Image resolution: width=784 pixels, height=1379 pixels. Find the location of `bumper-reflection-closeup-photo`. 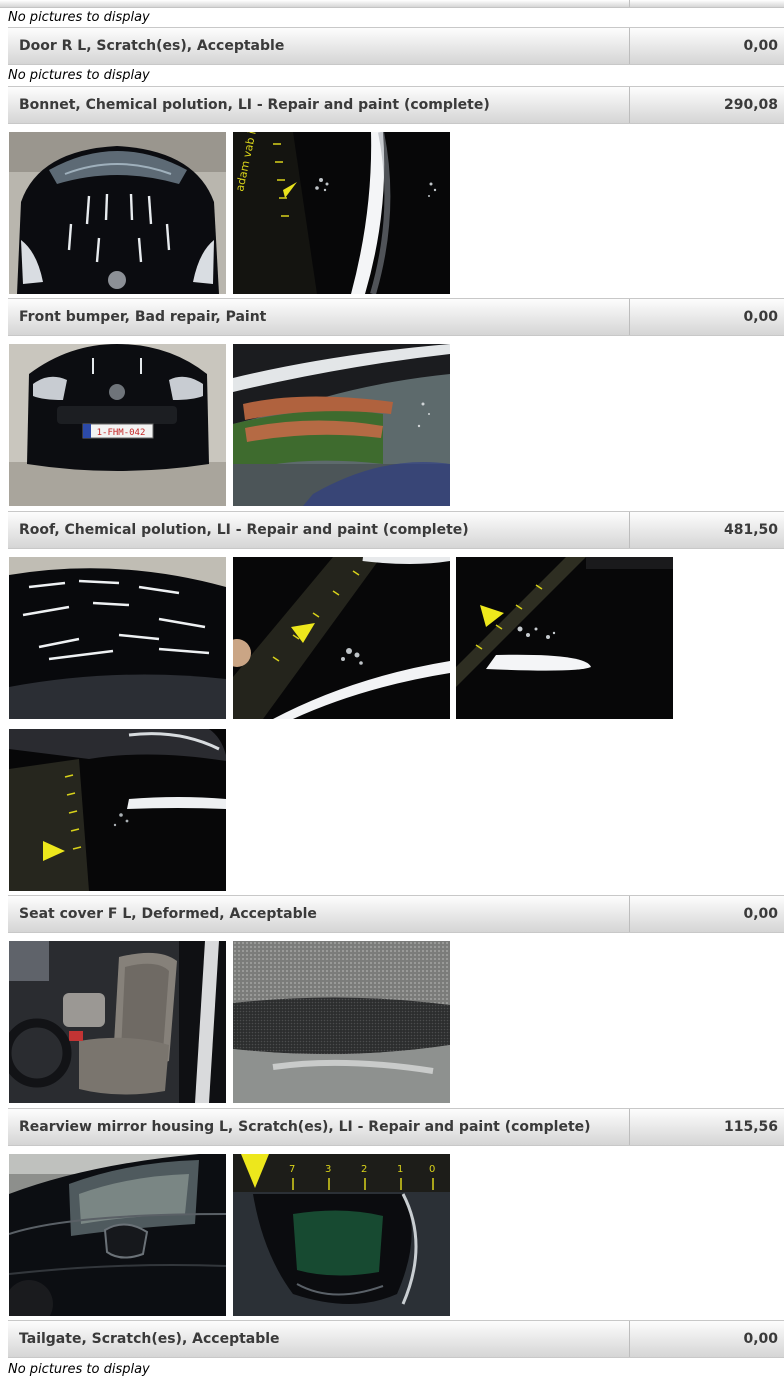

bumper-reflection-closeup-photo is located at coordinates (341, 425).